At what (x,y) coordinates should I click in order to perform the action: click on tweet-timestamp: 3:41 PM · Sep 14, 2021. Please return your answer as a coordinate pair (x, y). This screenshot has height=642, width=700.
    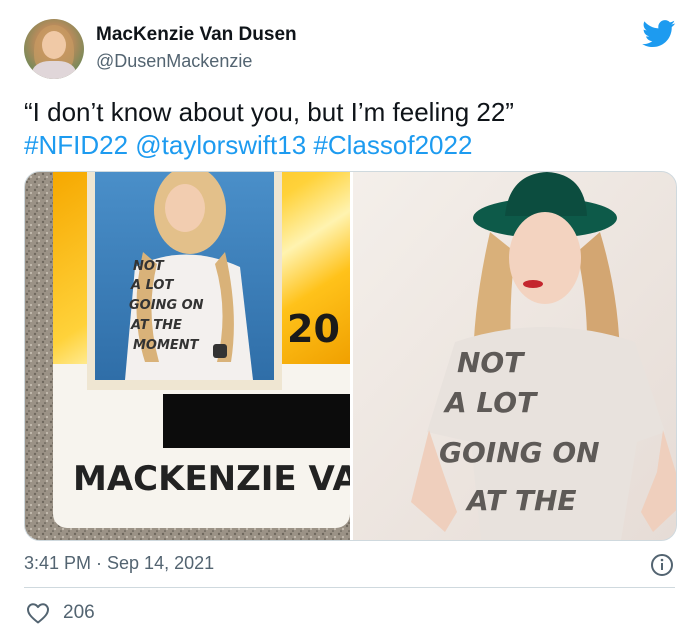
    Looking at the image, I should click on (119, 563).